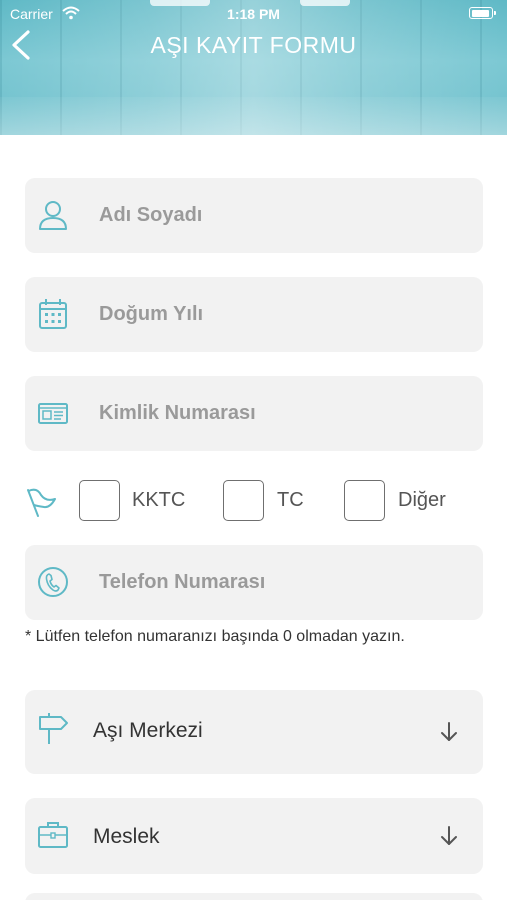 The image size is (507, 900). I want to click on phone-field: Telefon Numarası, so click(254, 582).